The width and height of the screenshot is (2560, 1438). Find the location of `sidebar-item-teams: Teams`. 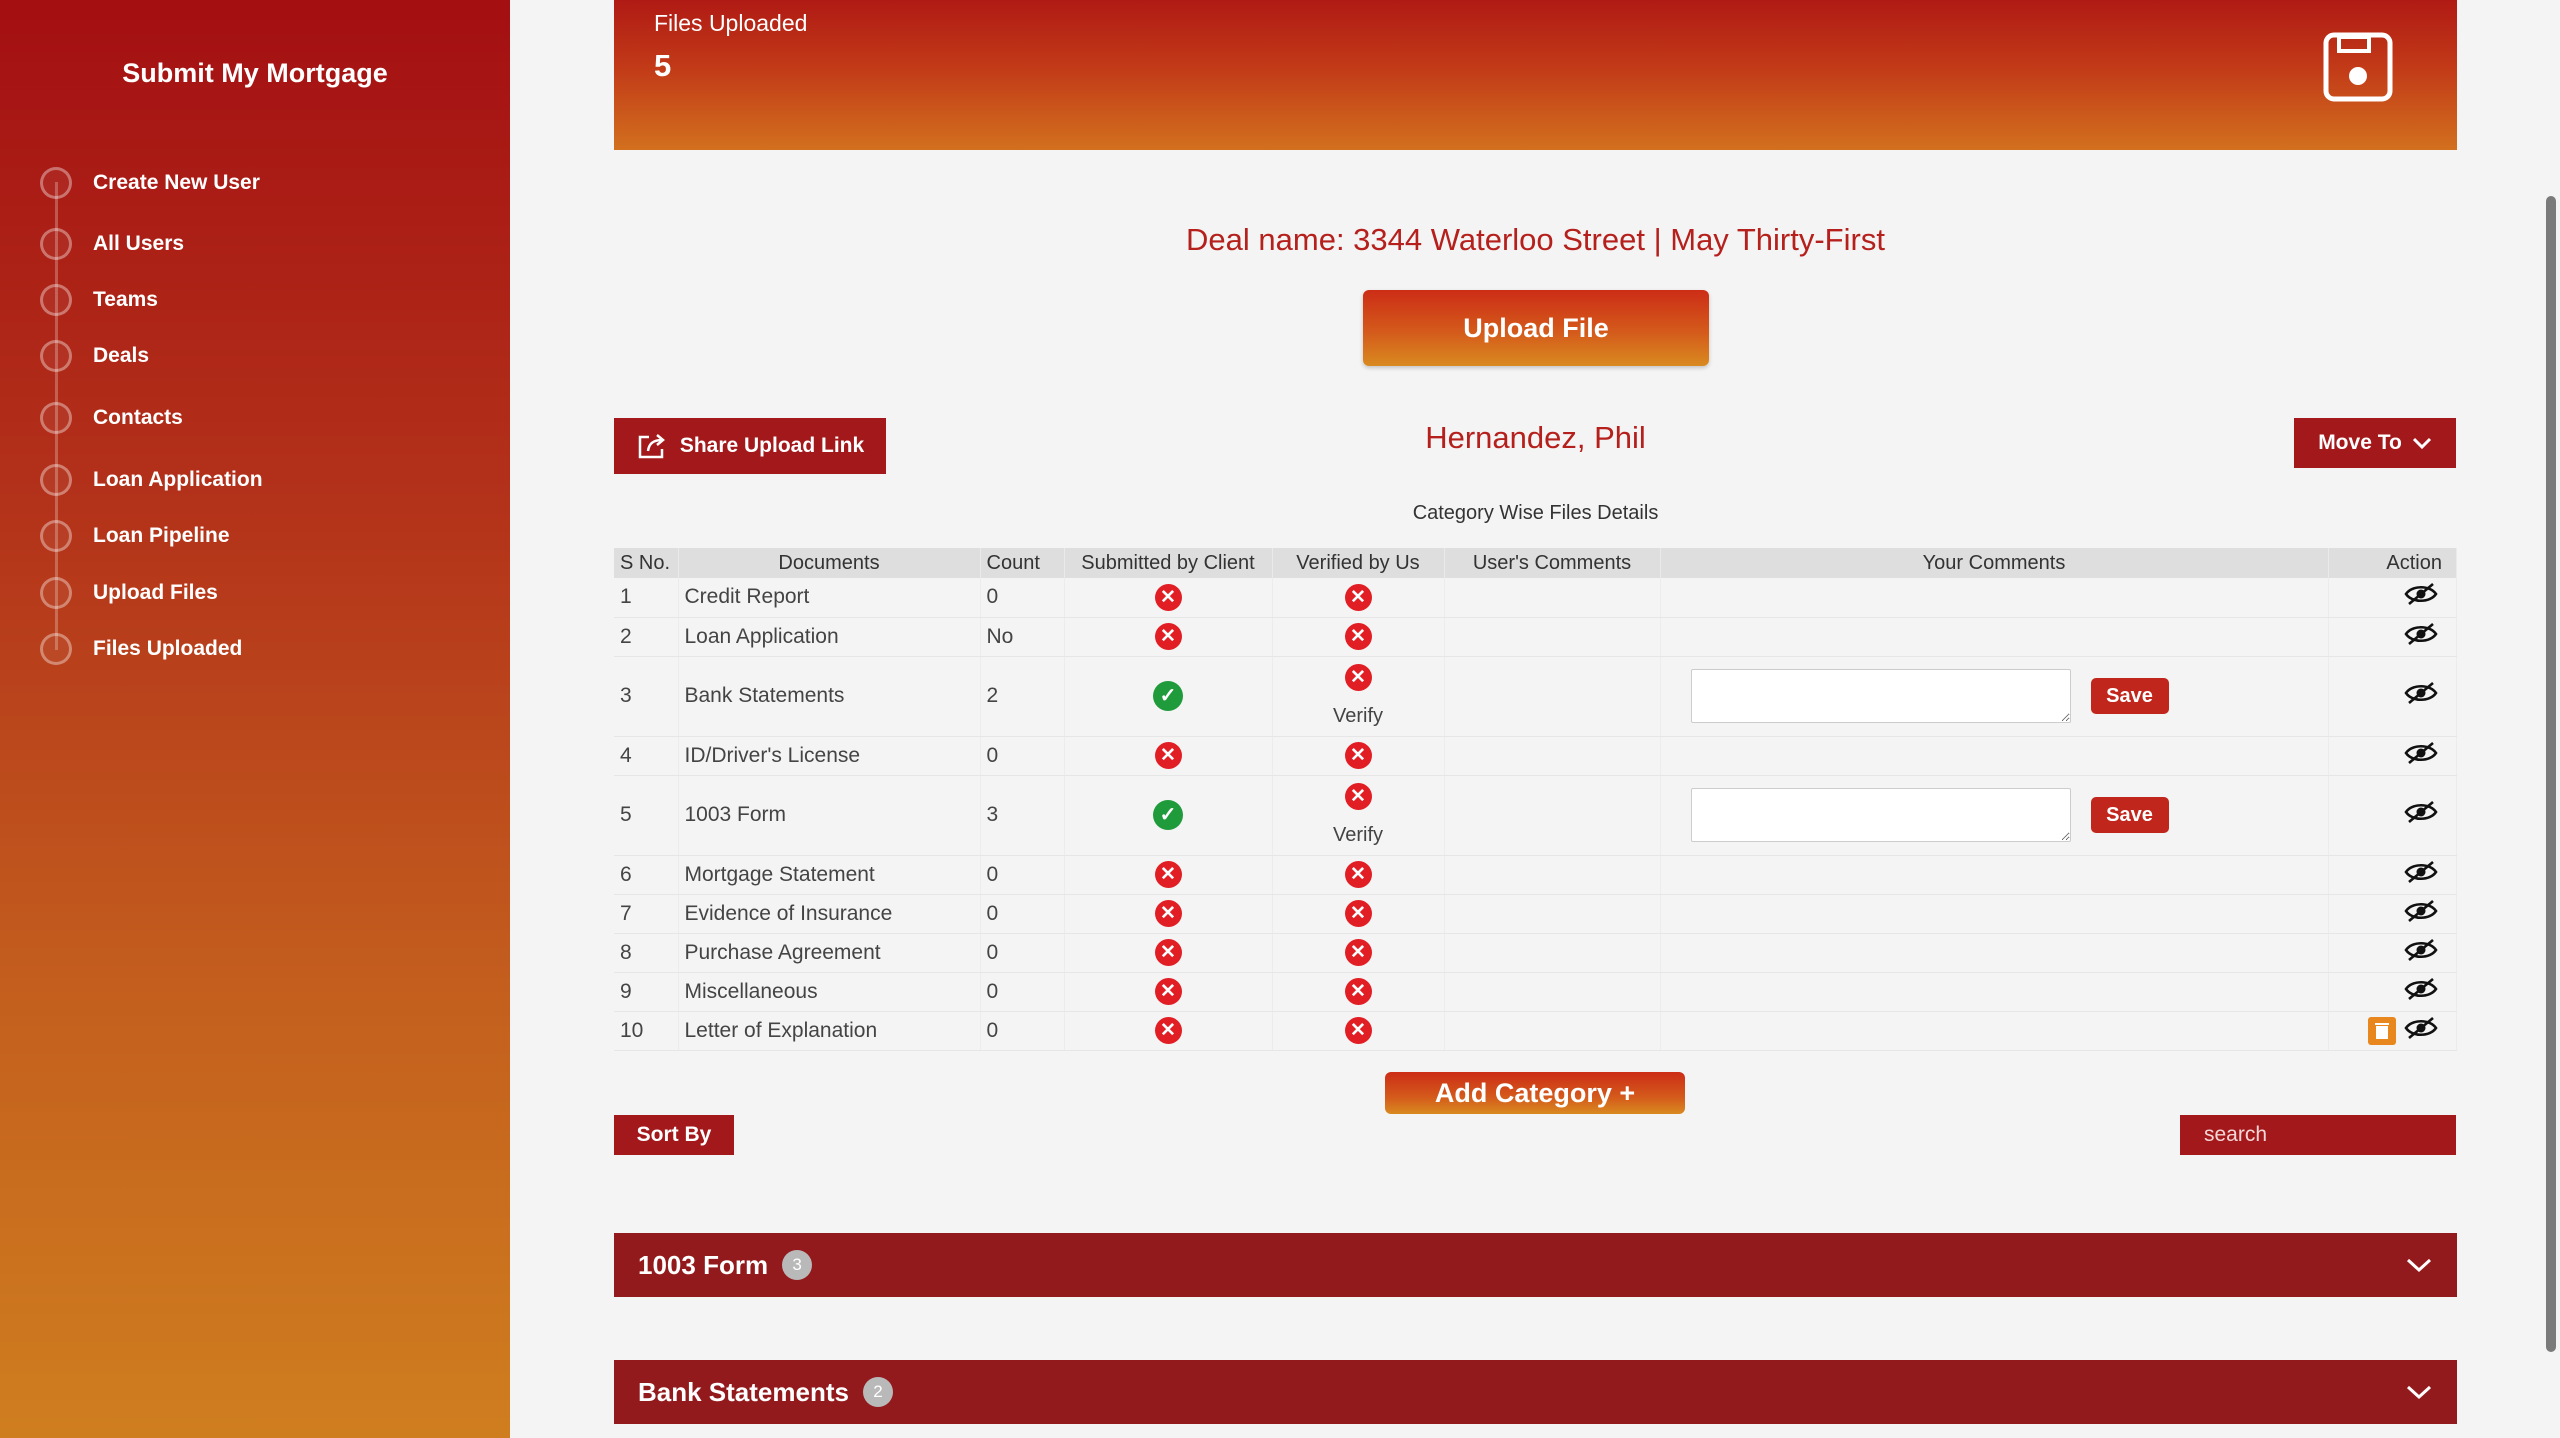

sidebar-item-teams: Teams is located at coordinates (99, 300).